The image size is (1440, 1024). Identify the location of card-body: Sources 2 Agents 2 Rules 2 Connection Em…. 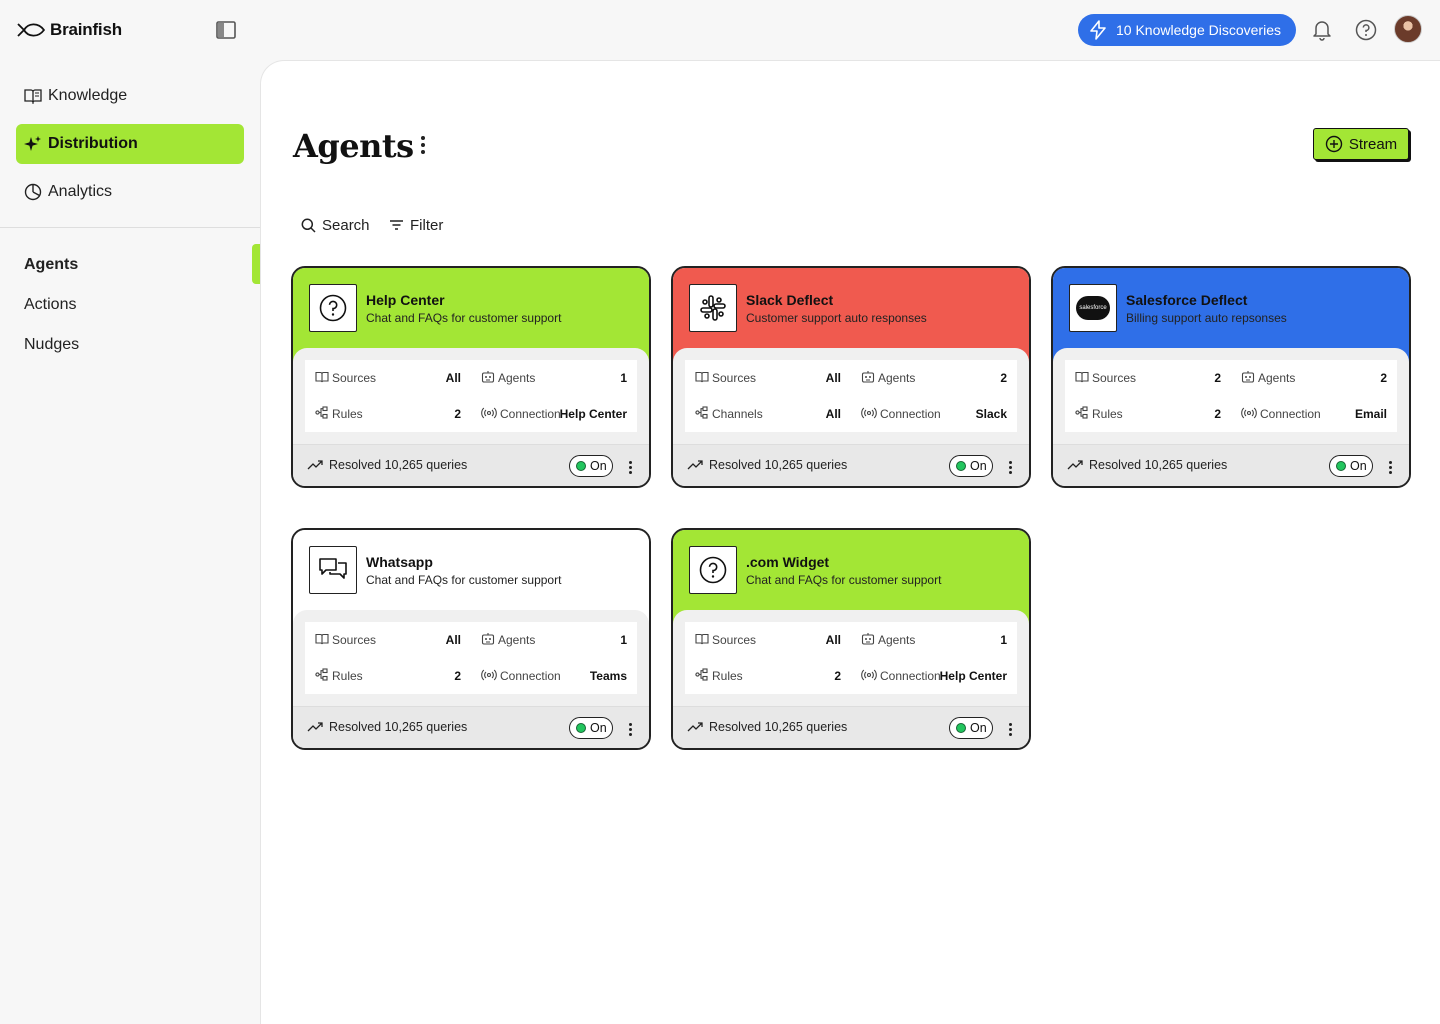
(1231, 396).